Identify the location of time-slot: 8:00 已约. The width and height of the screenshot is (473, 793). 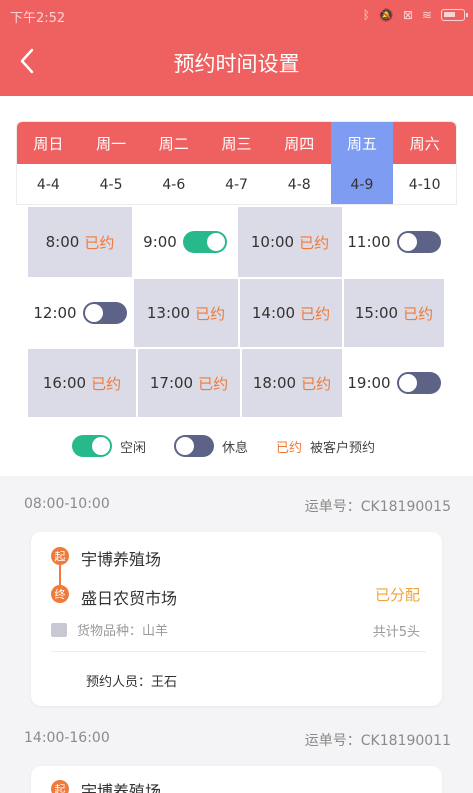
(80, 242).